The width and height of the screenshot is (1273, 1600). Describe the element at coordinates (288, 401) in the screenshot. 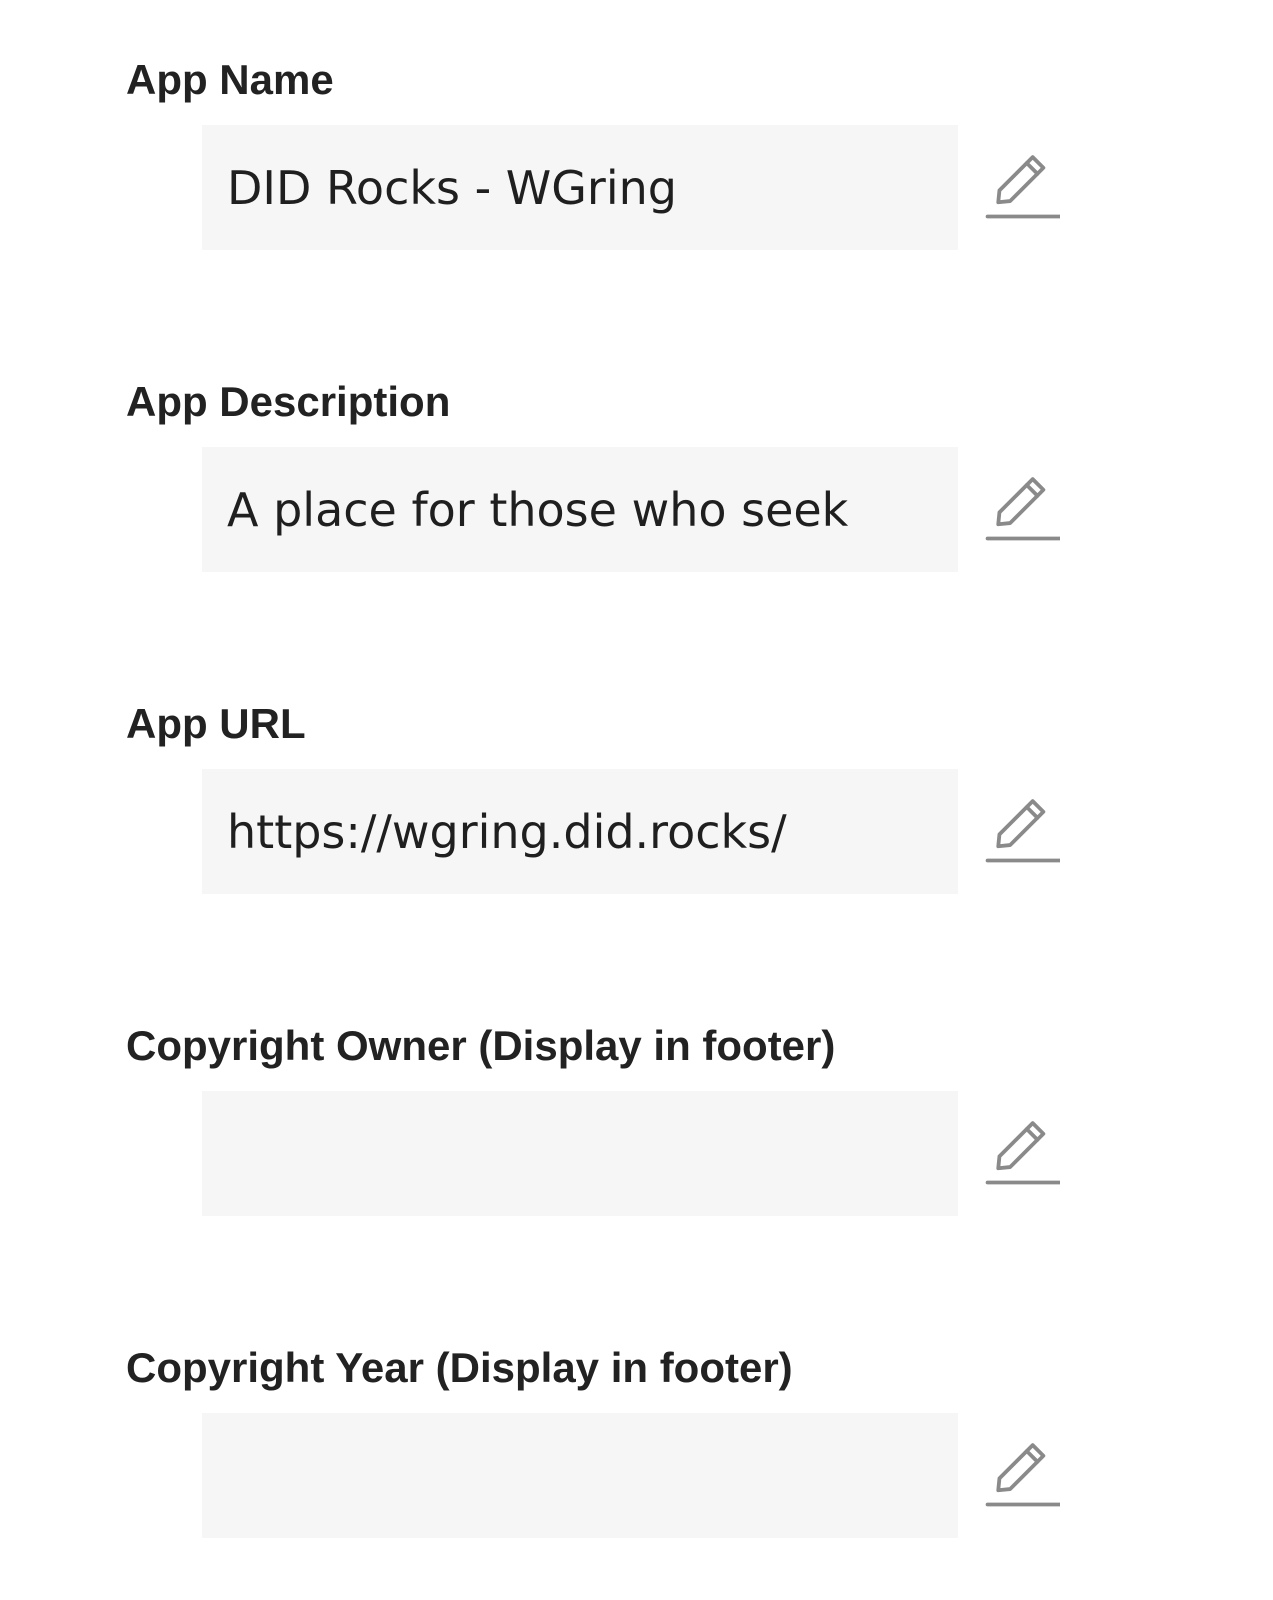

I see `app-description-label: App Description` at that location.